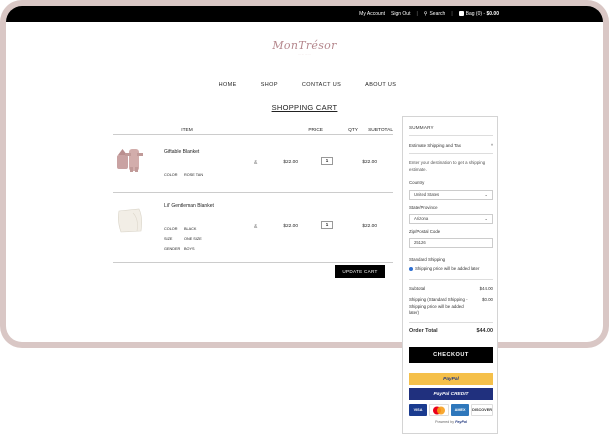  I want to click on checkout-button: CHECKOUT, so click(451, 355).